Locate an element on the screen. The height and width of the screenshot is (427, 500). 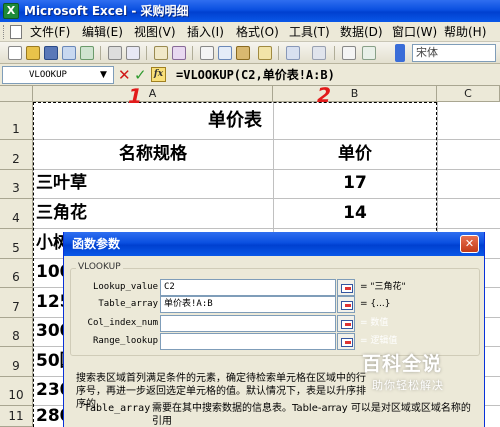
font-name-select: 宋体 is located at coordinates (454, 53).